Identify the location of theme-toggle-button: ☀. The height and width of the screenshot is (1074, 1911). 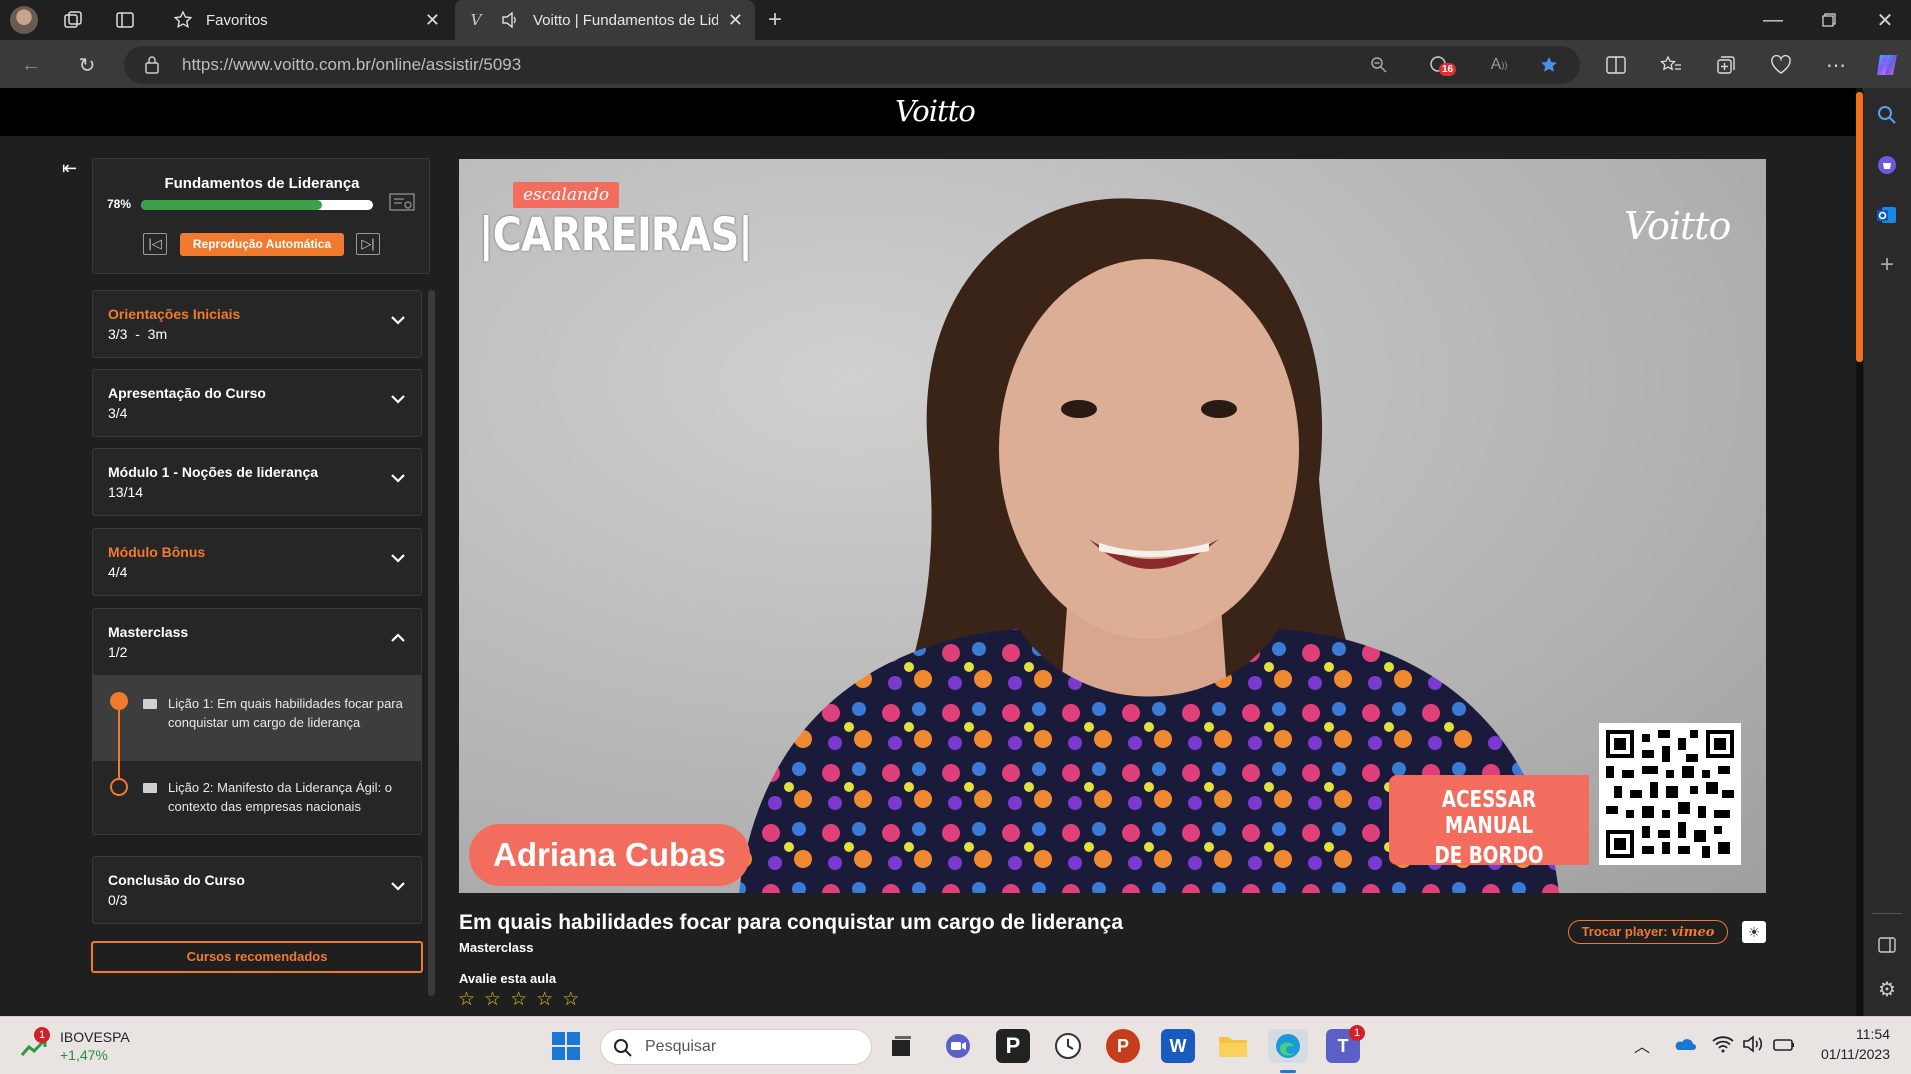
(1754, 932).